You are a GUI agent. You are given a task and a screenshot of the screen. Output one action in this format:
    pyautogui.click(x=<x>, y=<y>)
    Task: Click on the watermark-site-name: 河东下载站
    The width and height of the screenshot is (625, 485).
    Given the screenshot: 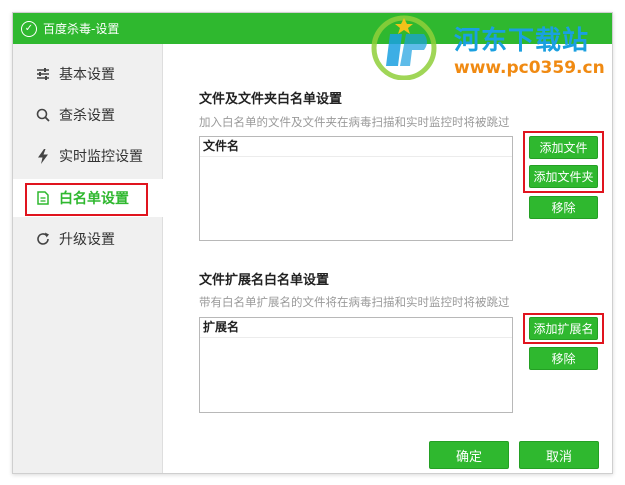 What is the action you would take?
    pyautogui.click(x=522, y=41)
    